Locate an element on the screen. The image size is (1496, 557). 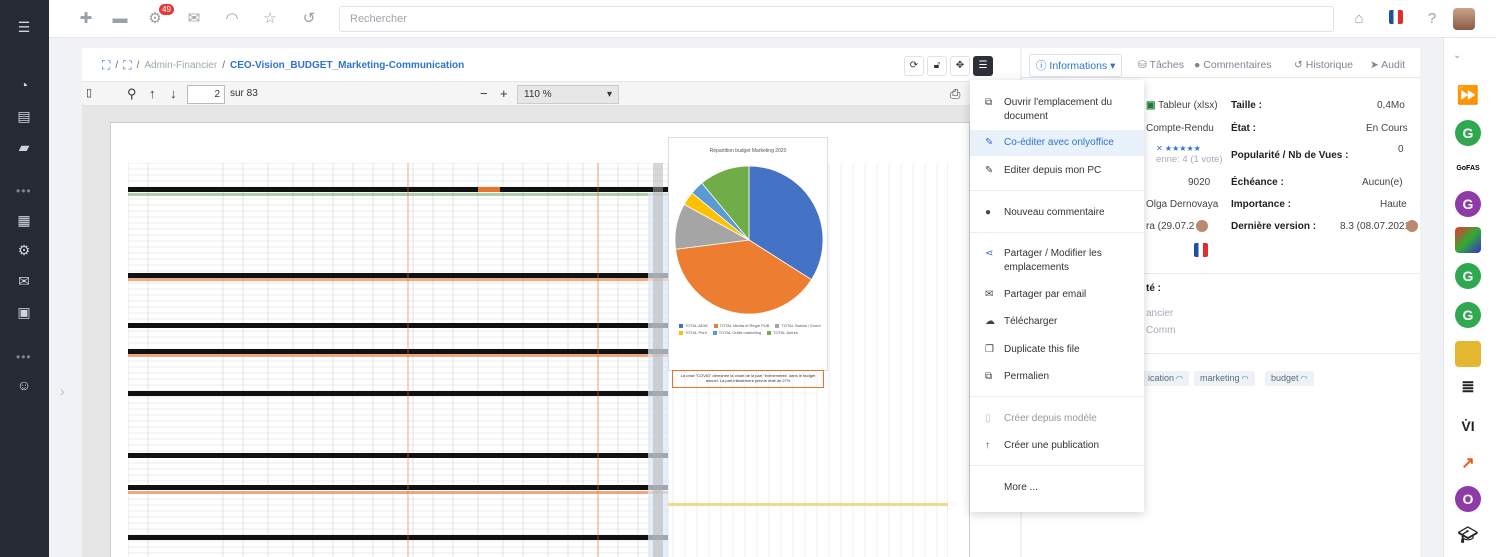
refresh-button: ⟳ is located at coordinates (914, 66).